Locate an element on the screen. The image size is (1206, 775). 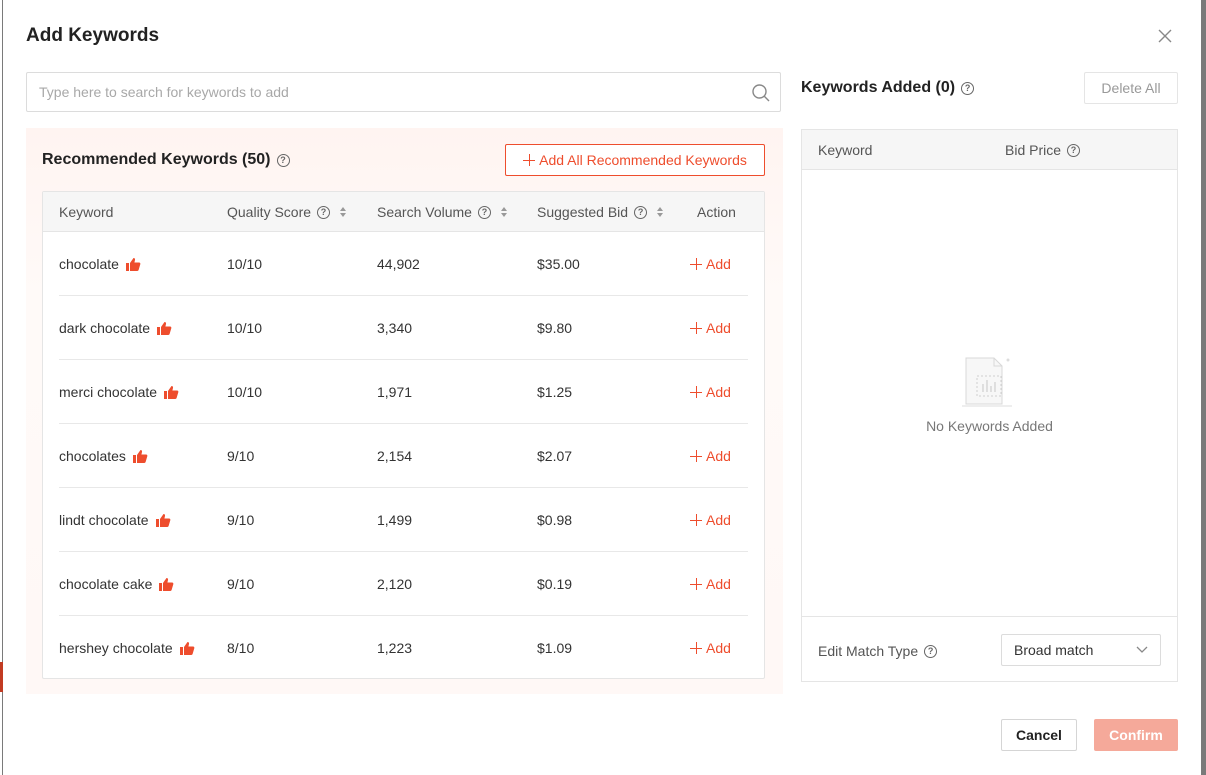
column-action: Action is located at coordinates (716, 212).